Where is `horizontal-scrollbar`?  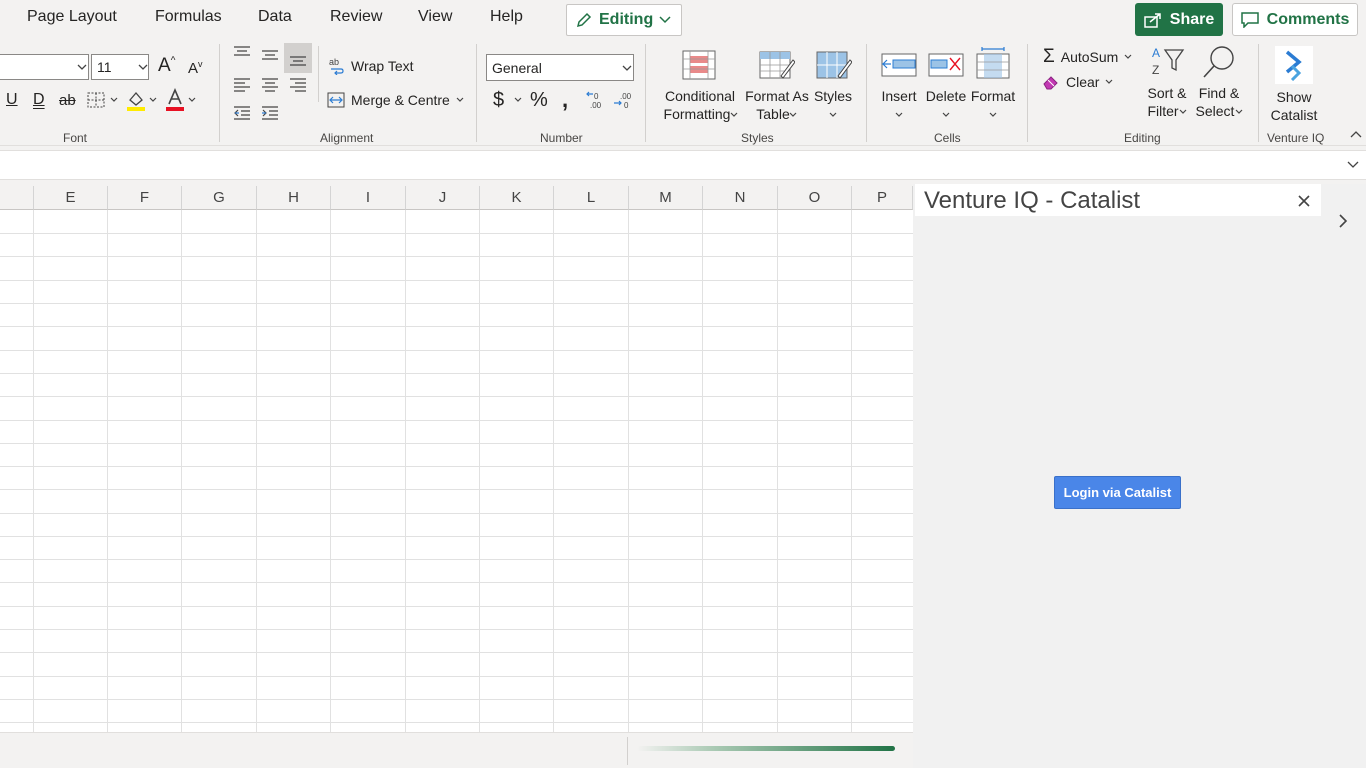 horizontal-scrollbar is located at coordinates (766, 748).